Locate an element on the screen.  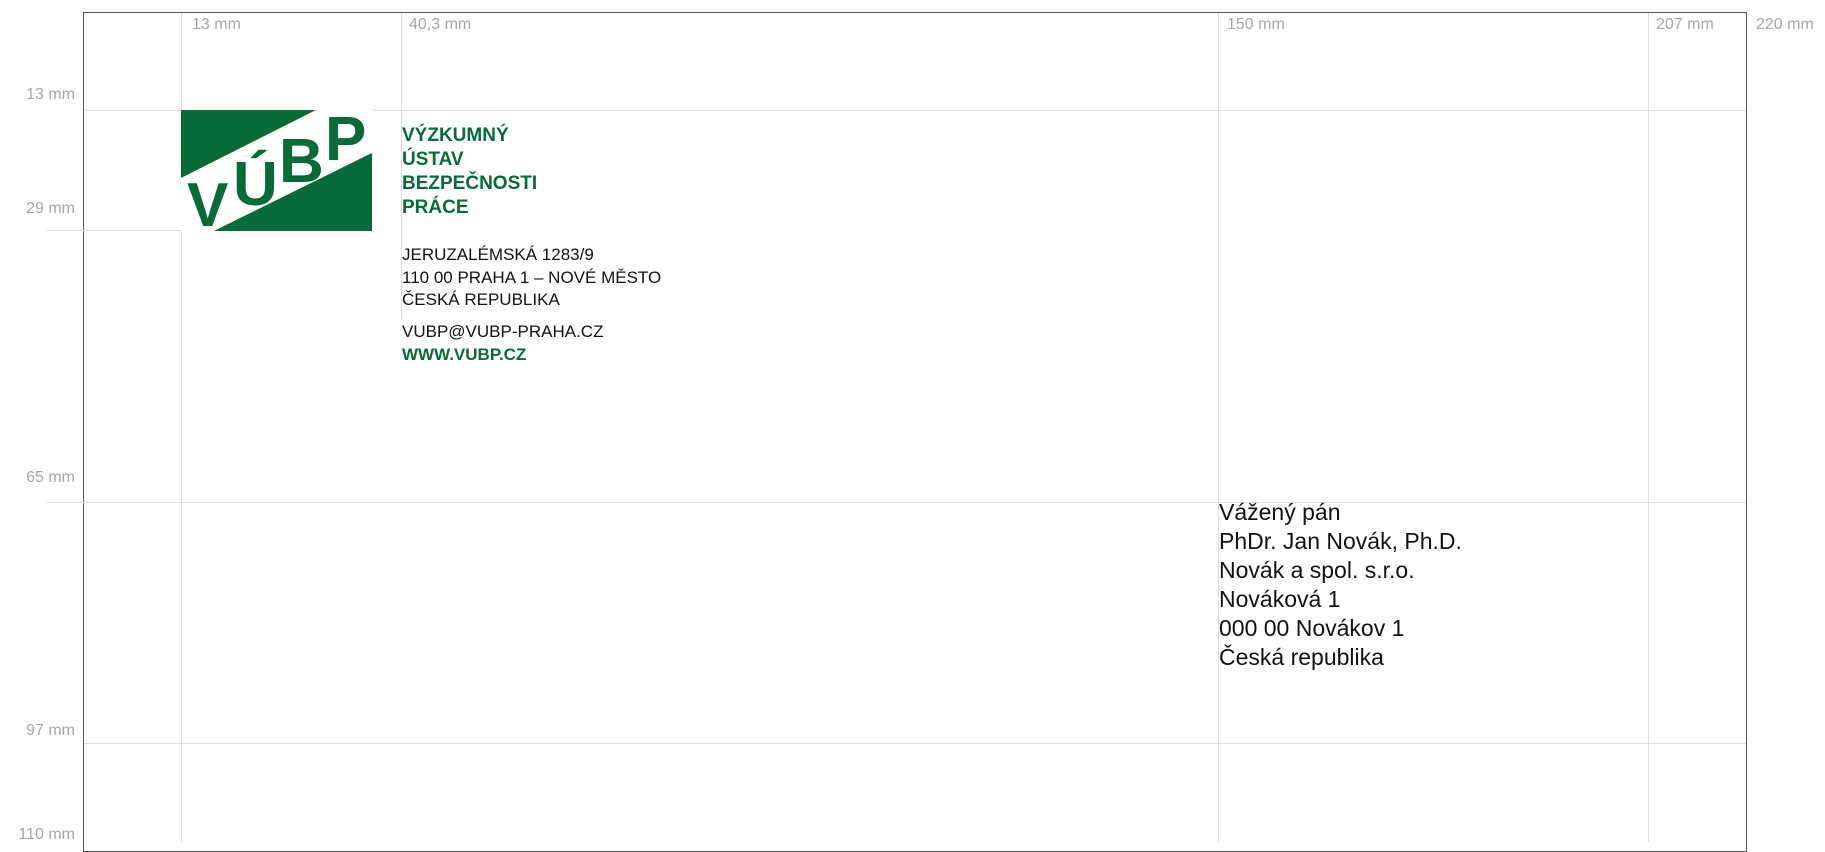
ruler-label-top: 40,3 mm is located at coordinates (440, 24).